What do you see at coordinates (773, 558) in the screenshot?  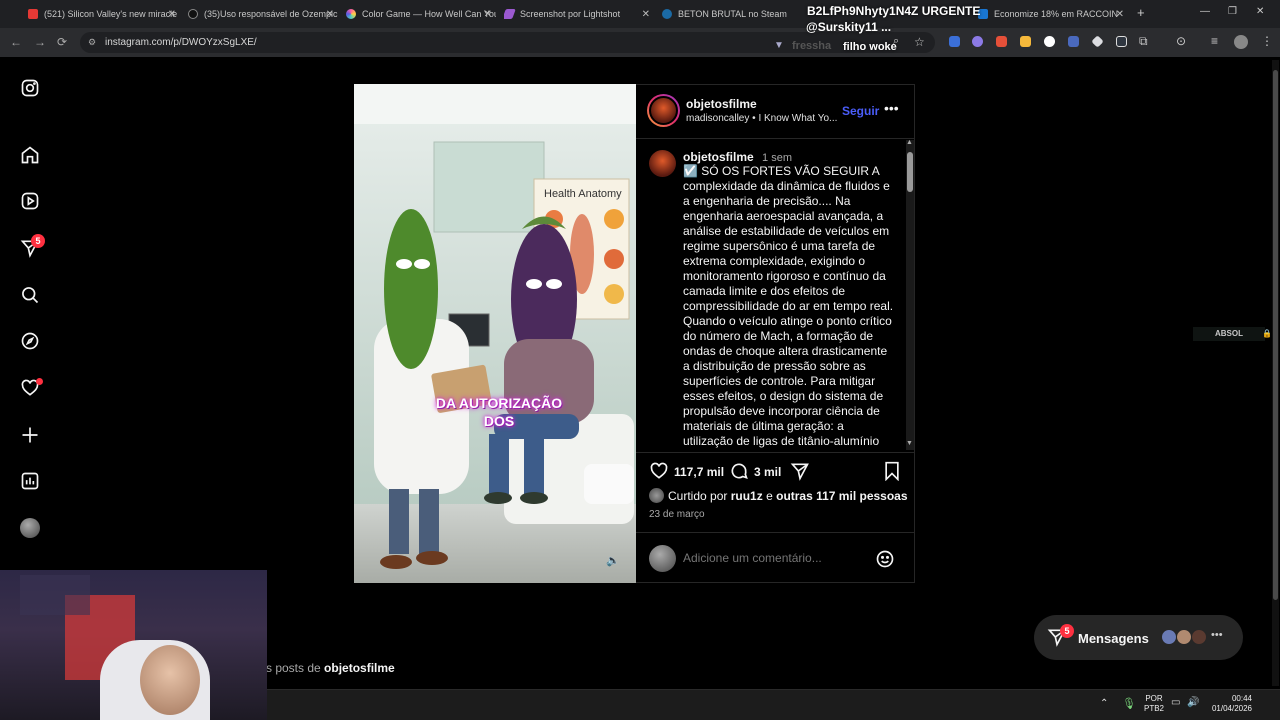 I see `comment-input` at bounding box center [773, 558].